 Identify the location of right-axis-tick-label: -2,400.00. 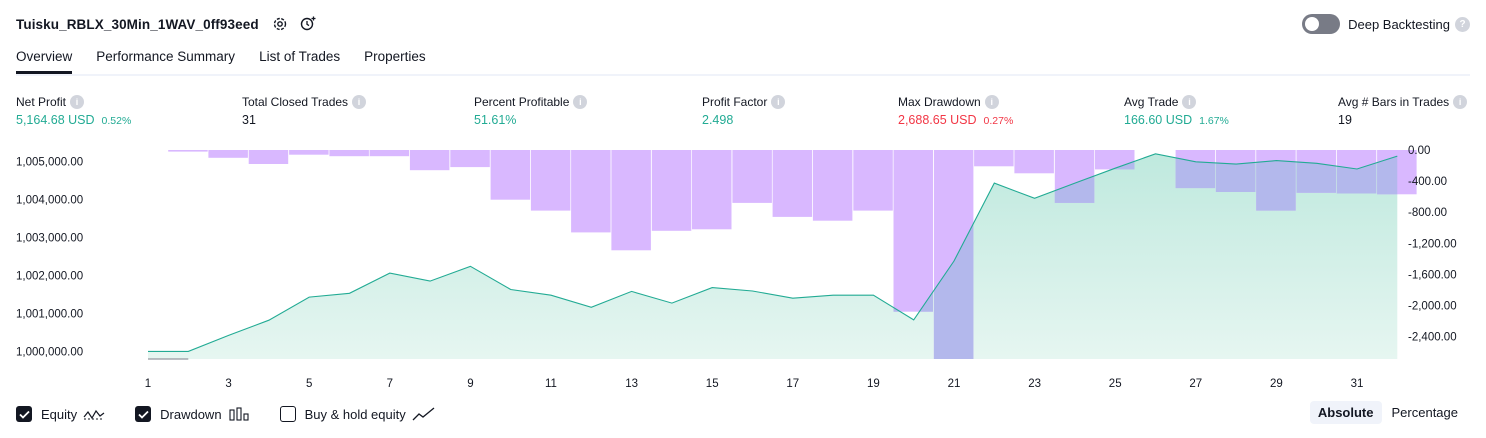
(1432, 338).